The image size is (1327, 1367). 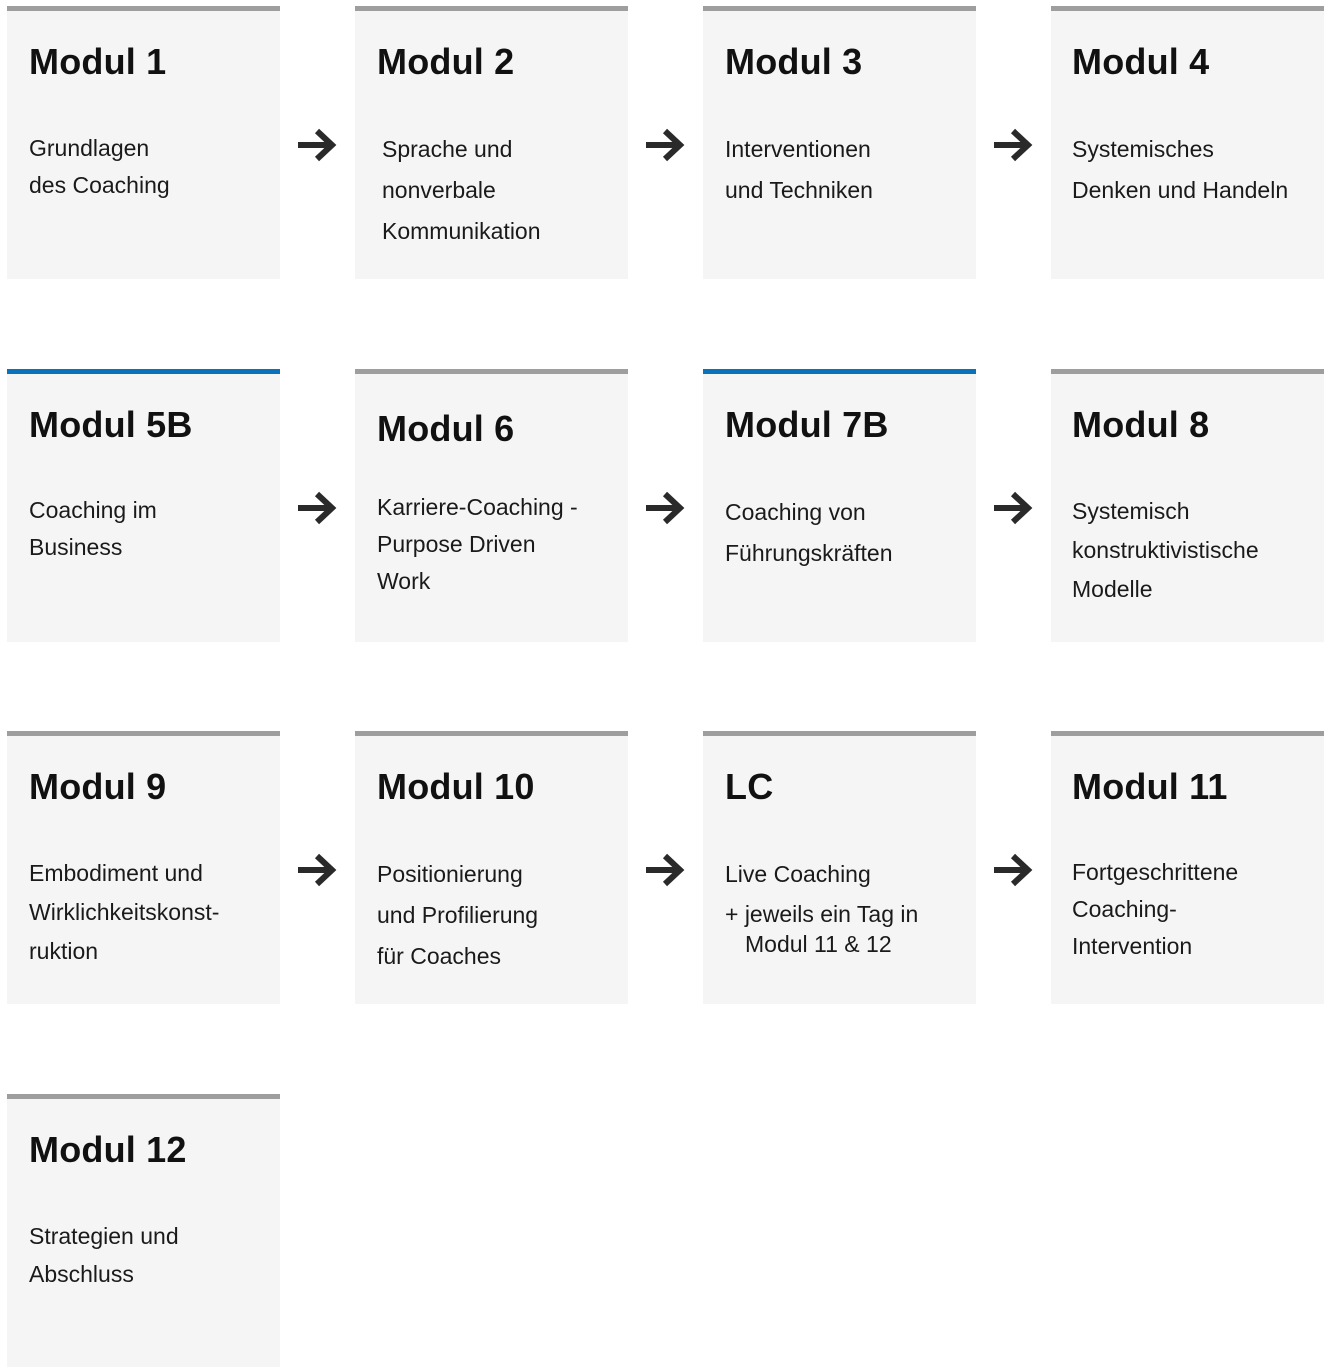 I want to click on module-title: Modul 9, so click(x=98, y=786).